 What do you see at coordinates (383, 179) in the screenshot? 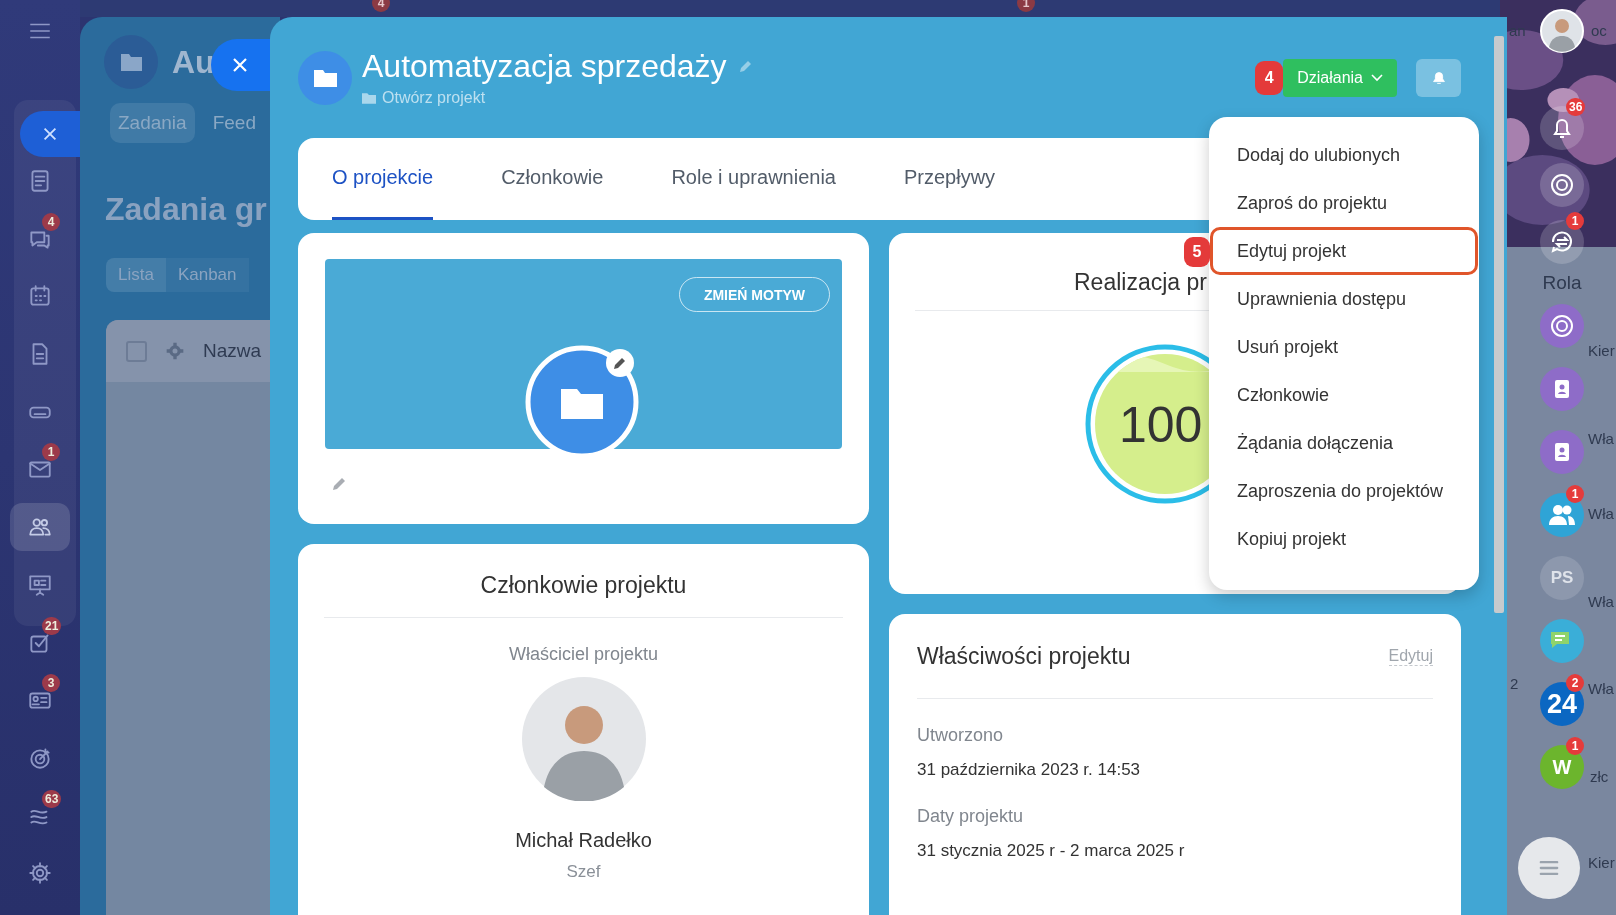
I see `tab: O projekcie` at bounding box center [383, 179].